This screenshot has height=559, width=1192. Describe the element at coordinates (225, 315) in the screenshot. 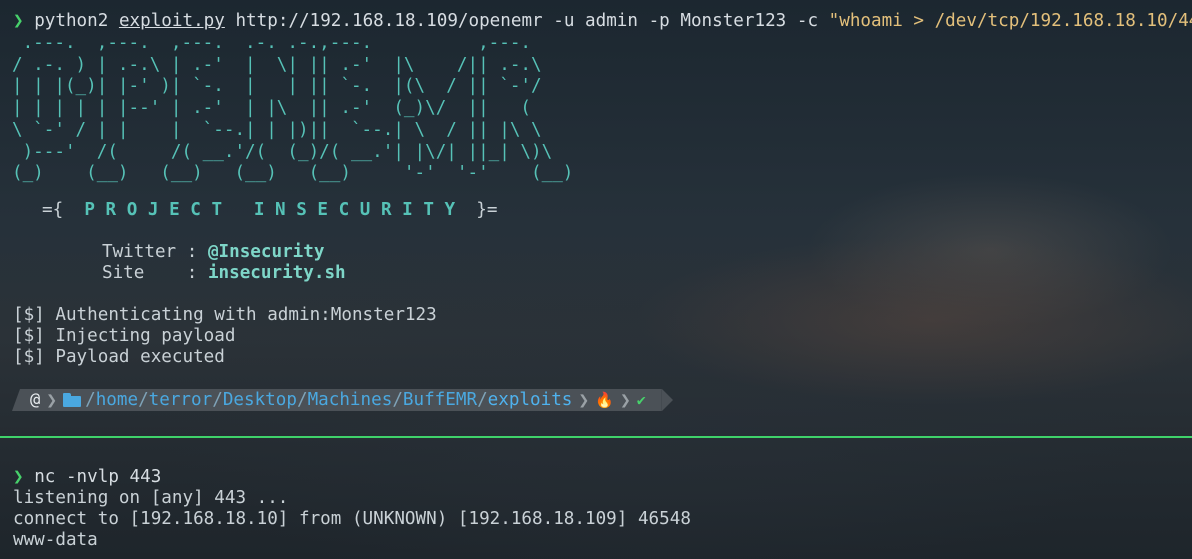

I see `status-line: [$] Authenticating with admin:Monster123` at that location.